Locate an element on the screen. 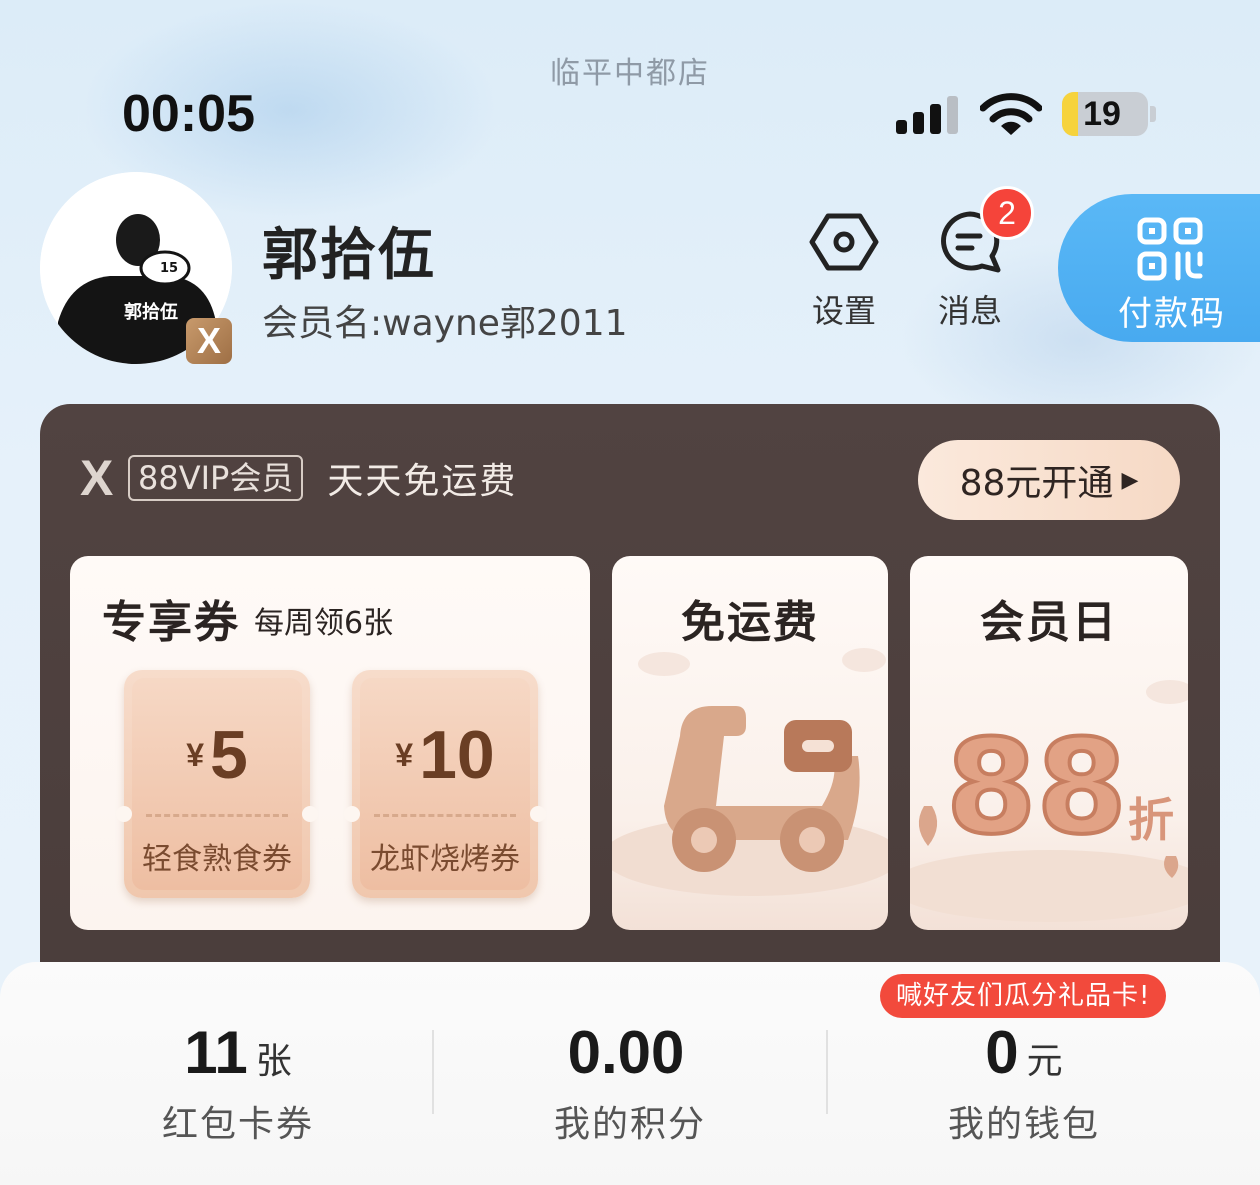 This screenshot has width=1260, height=1185. stat-wallet: 0元 我的钱包 is located at coordinates (1024, 1082).